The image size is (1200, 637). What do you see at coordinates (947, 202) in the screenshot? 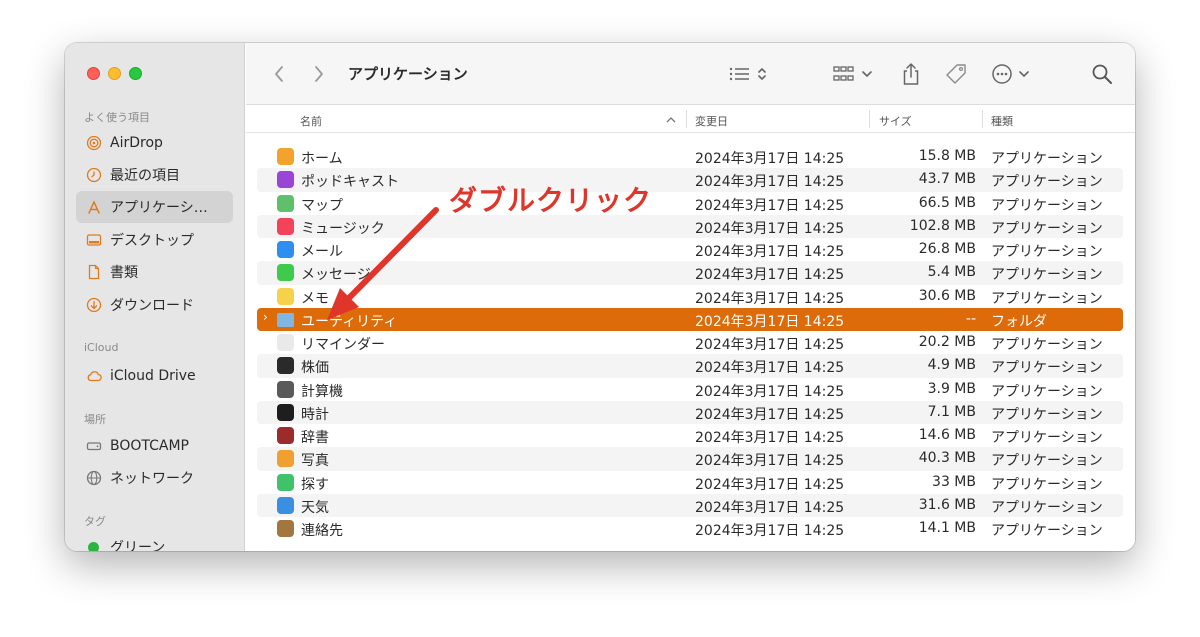
I see `file-size: 66.5 MB` at bounding box center [947, 202].